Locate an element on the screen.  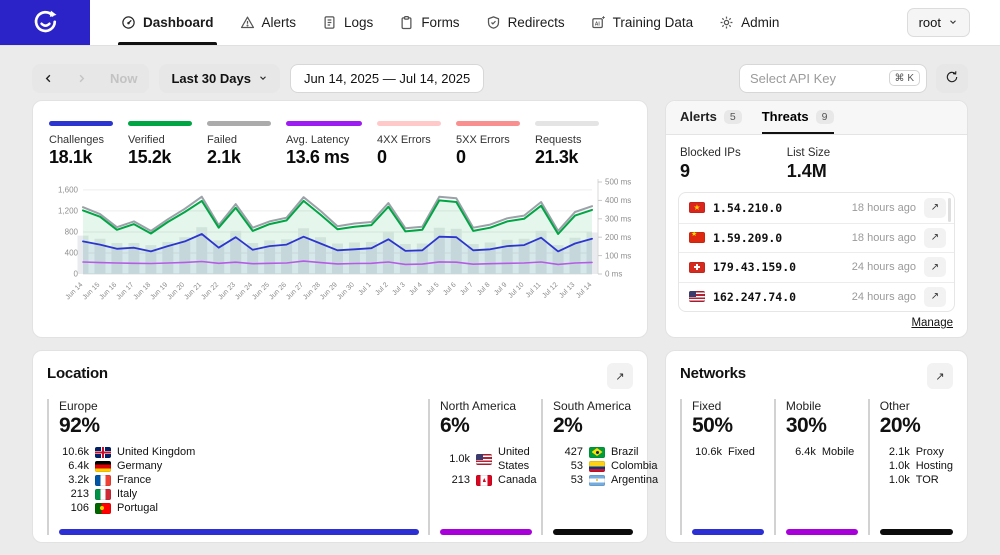
back-button is located at coordinates (48, 78).